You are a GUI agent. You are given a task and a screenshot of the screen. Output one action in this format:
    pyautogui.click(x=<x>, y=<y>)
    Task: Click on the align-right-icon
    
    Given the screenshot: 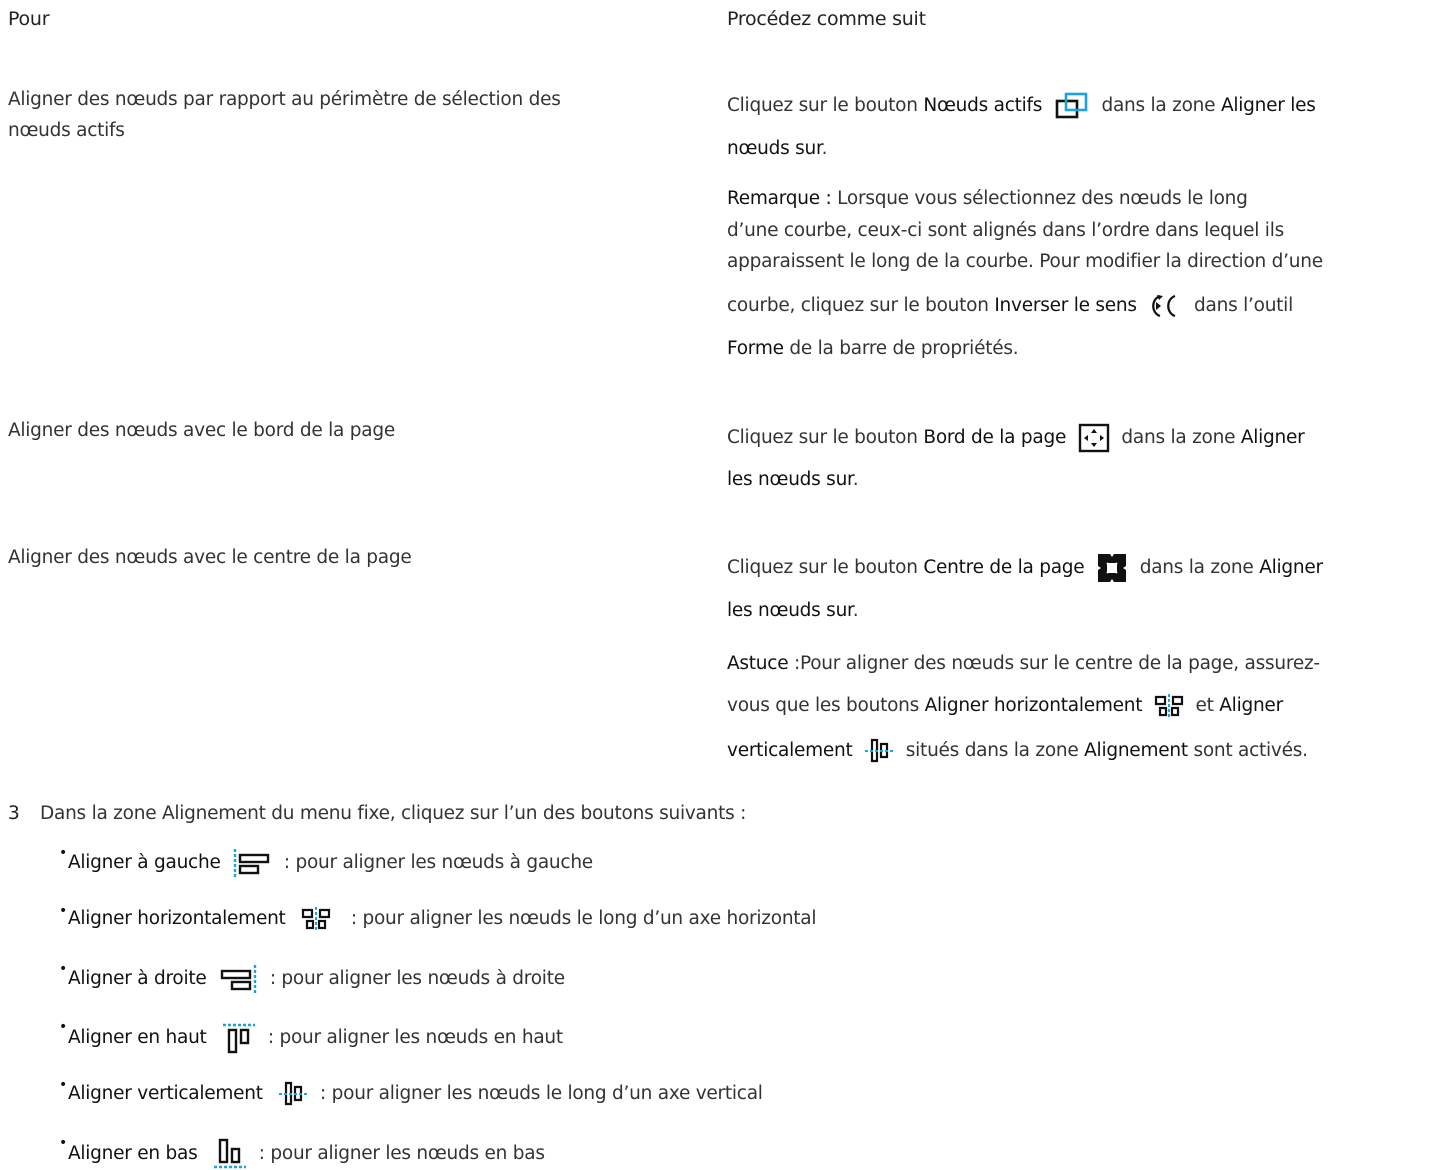 What is the action you would take?
    pyautogui.click(x=238, y=979)
    